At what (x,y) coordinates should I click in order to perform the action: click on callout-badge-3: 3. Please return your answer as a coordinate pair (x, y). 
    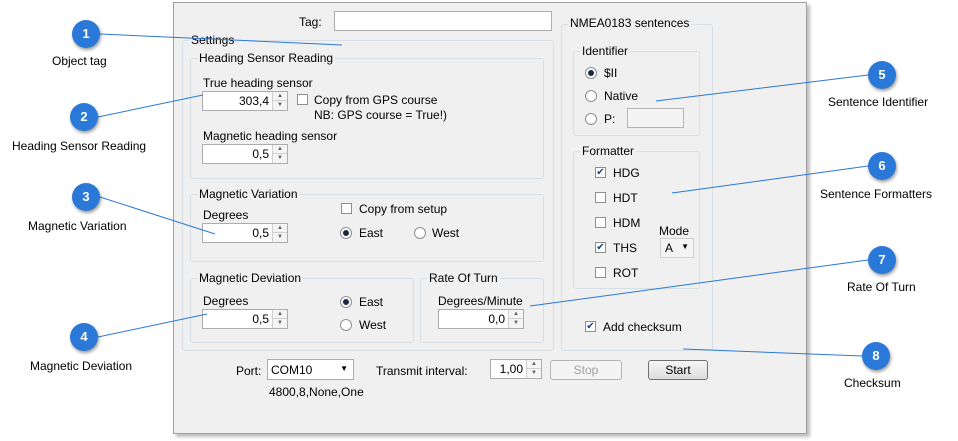
    Looking at the image, I should click on (86, 197).